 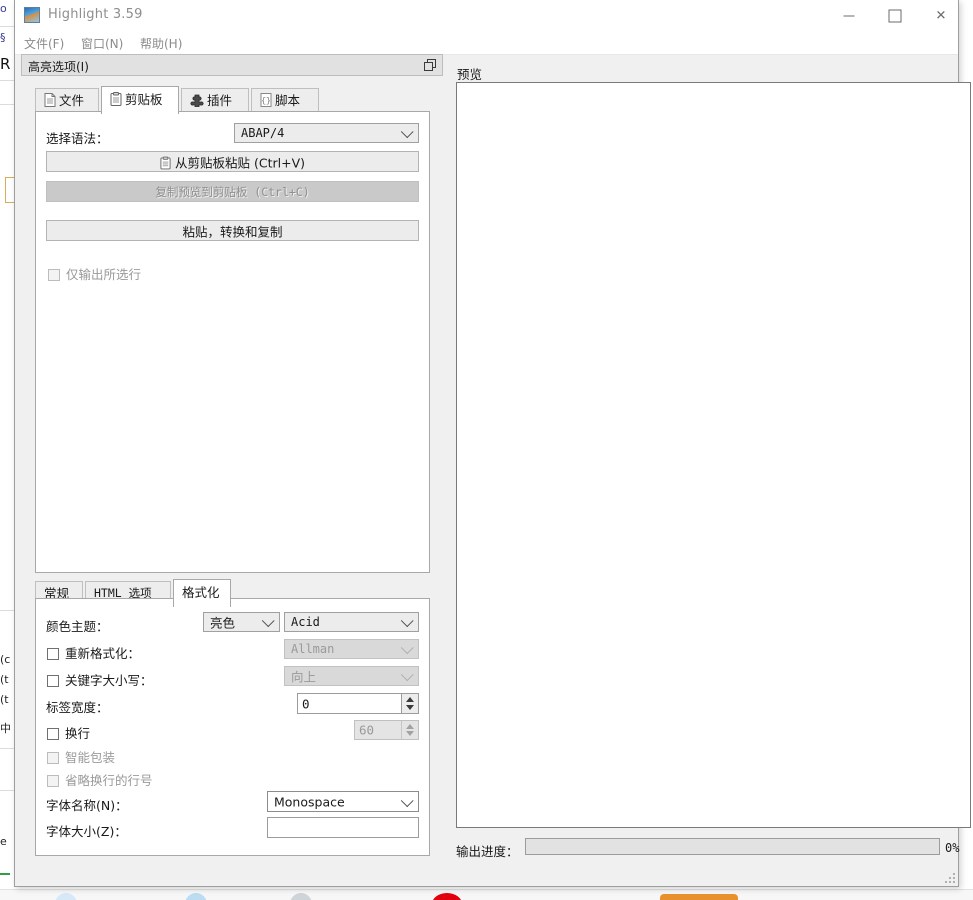 I want to click on source-tabs: 文件 剪贴板 插件 {} 脚本, so click(x=232, y=99).